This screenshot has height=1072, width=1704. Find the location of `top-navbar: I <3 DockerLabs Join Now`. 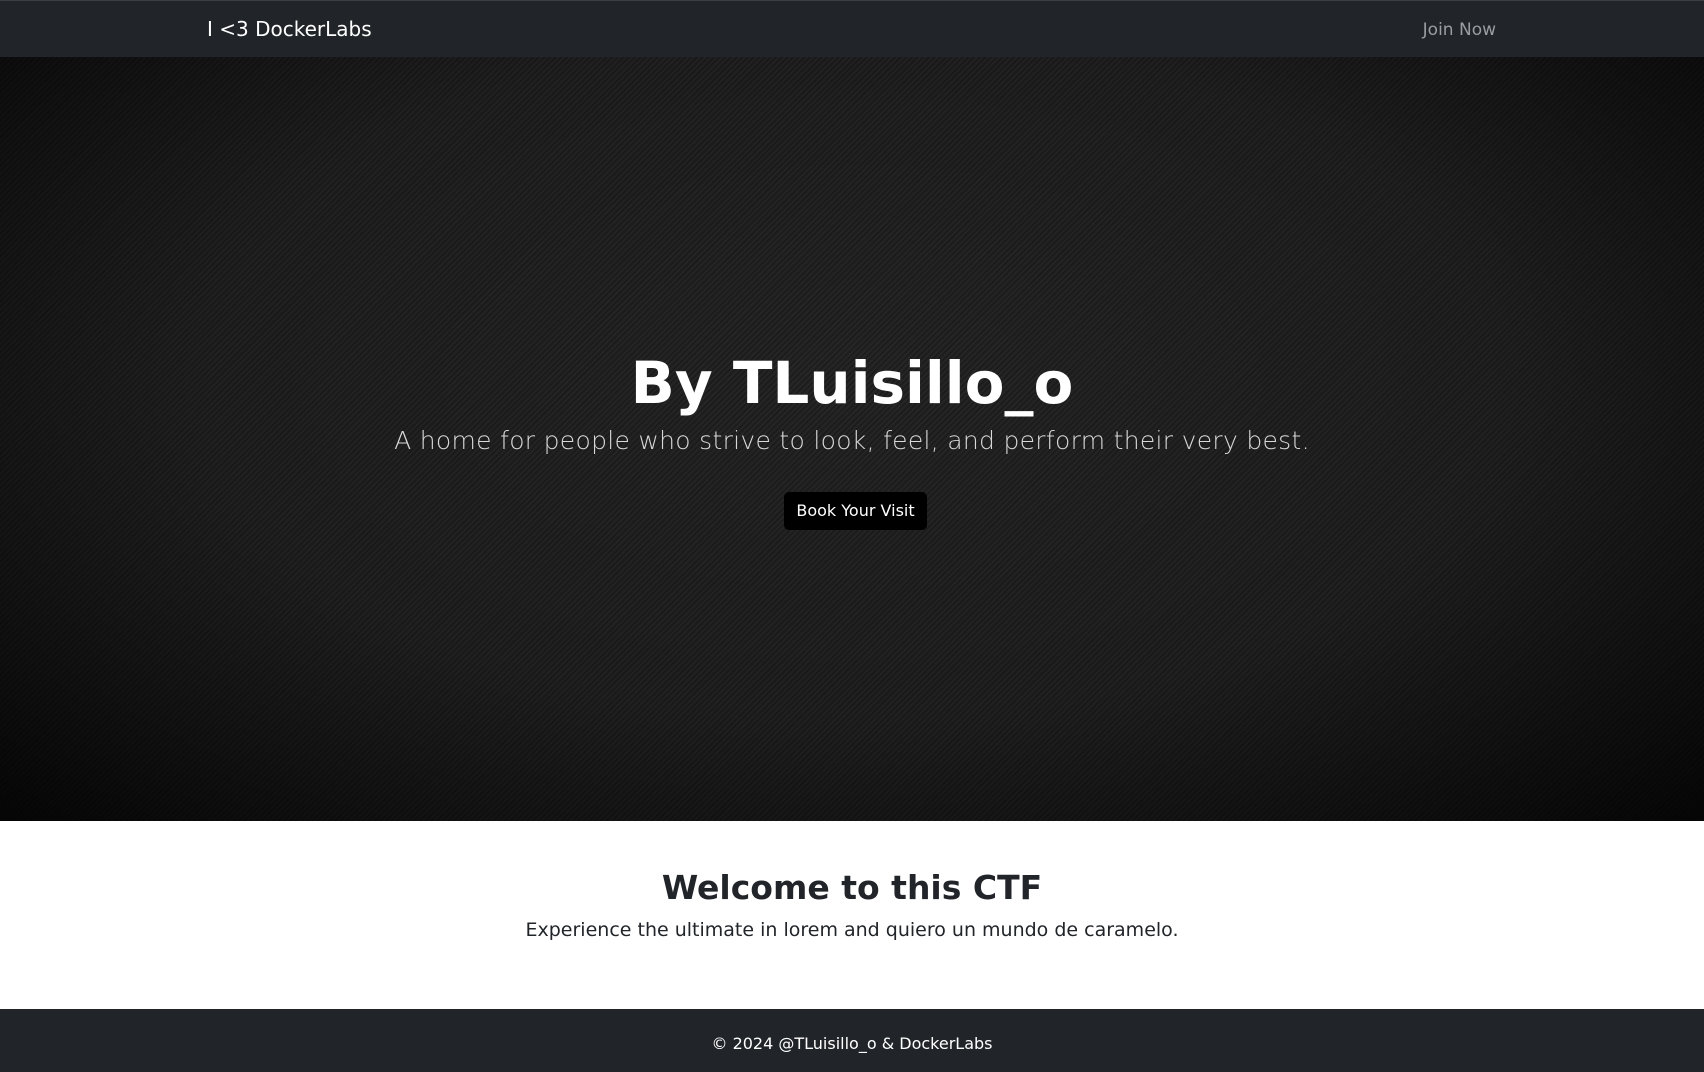

top-navbar: I <3 DockerLabs Join Now is located at coordinates (852, 28).